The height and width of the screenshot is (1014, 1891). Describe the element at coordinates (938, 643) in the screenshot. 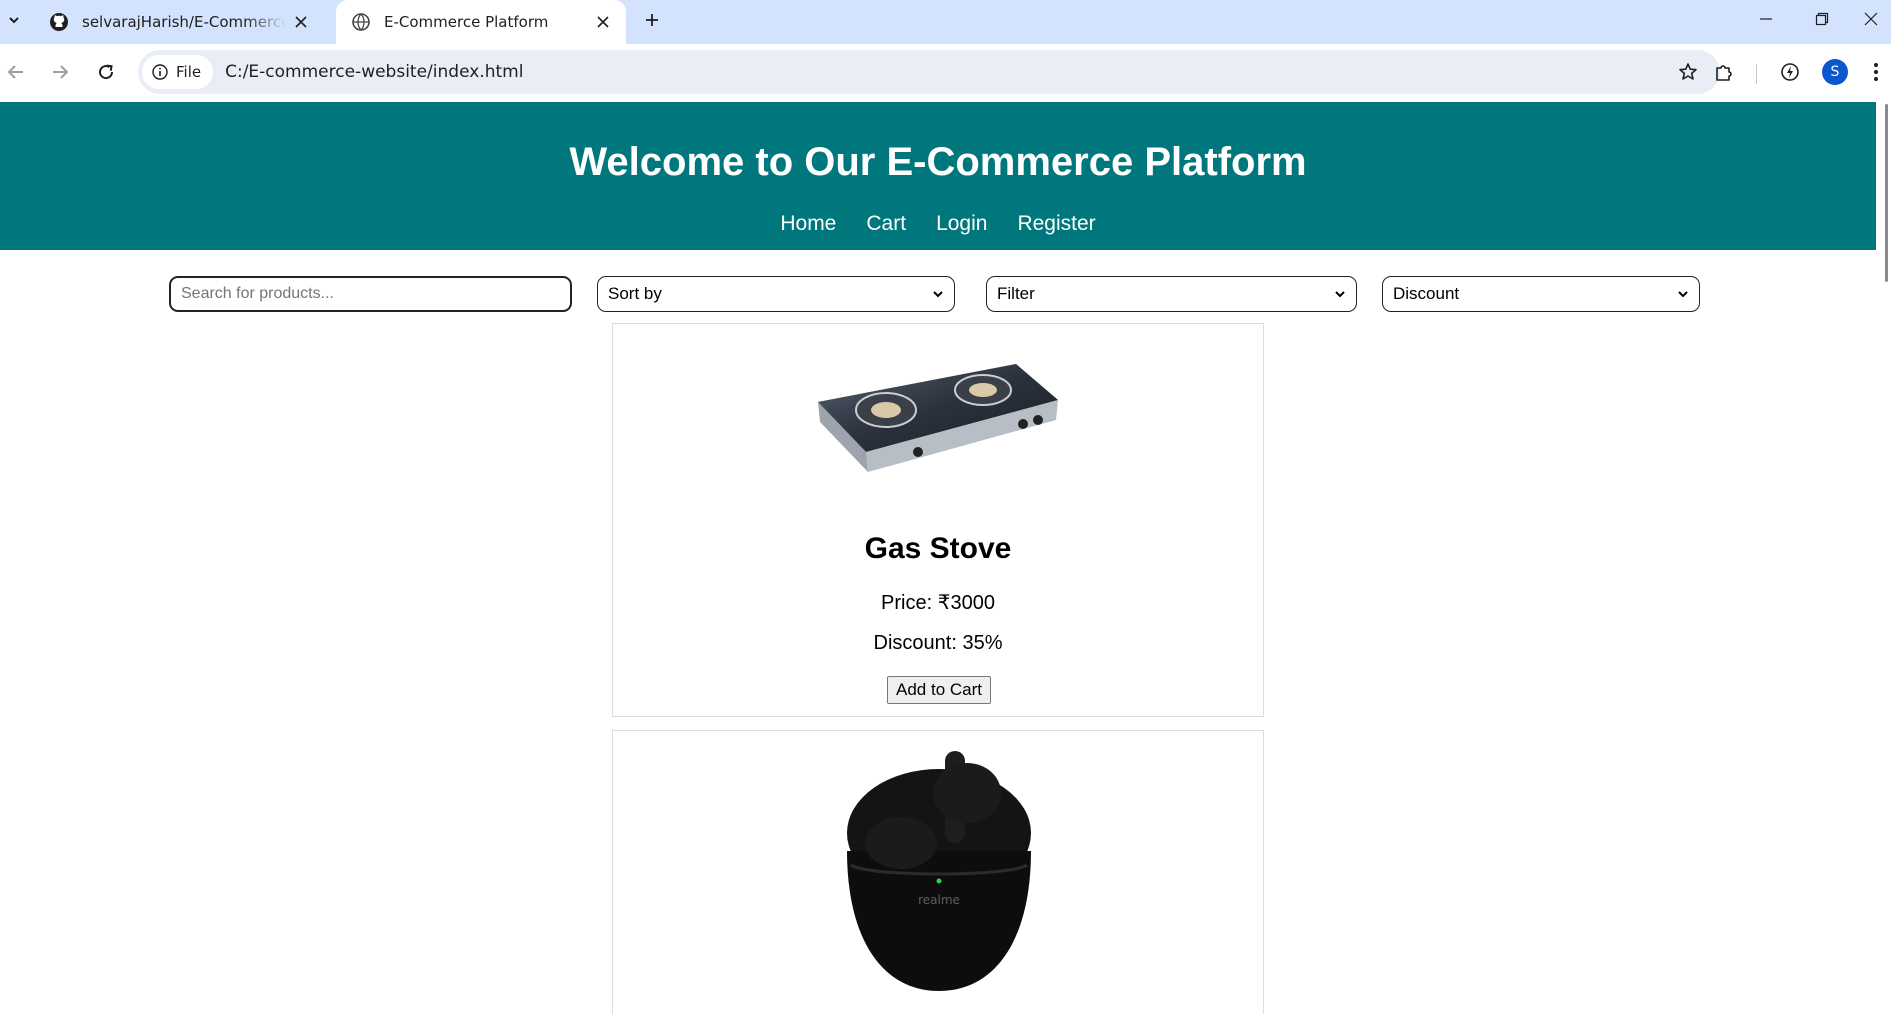

I see `product-discount: Discount: 35%` at that location.